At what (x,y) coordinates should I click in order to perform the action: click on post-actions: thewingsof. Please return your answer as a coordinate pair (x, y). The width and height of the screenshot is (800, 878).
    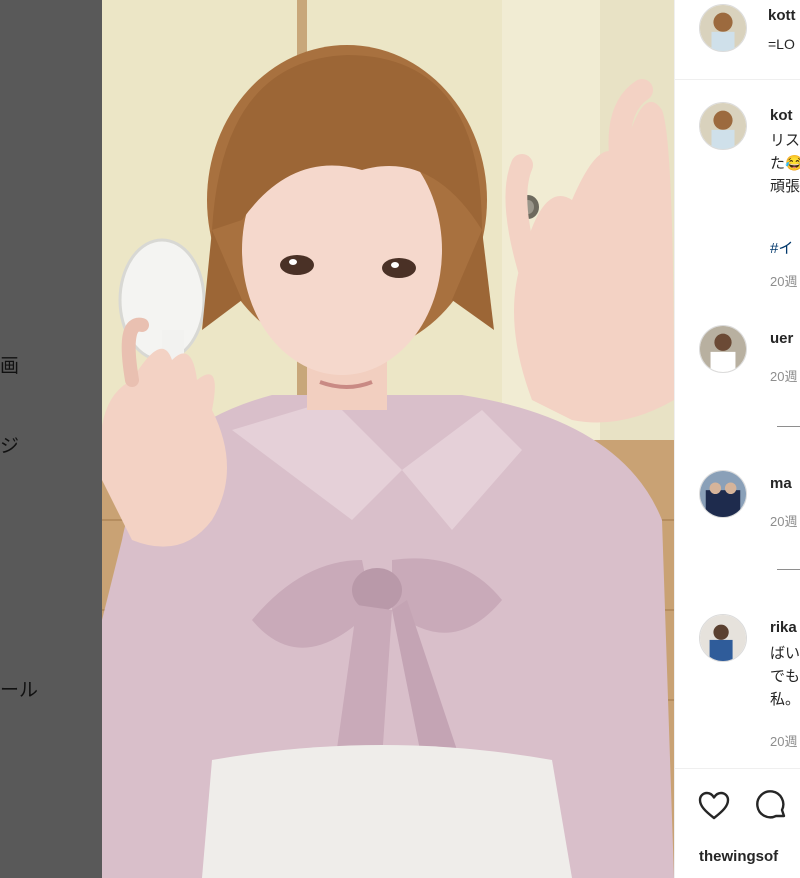
    Looking at the image, I should click on (737, 823).